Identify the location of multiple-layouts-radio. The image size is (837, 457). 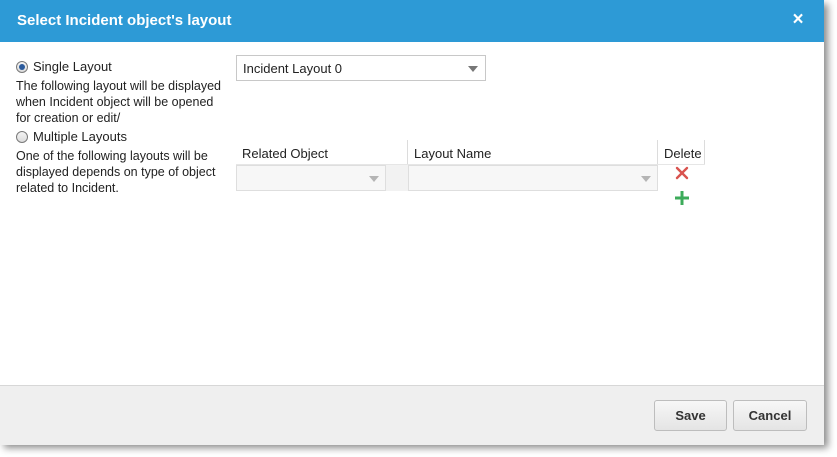
(22, 137).